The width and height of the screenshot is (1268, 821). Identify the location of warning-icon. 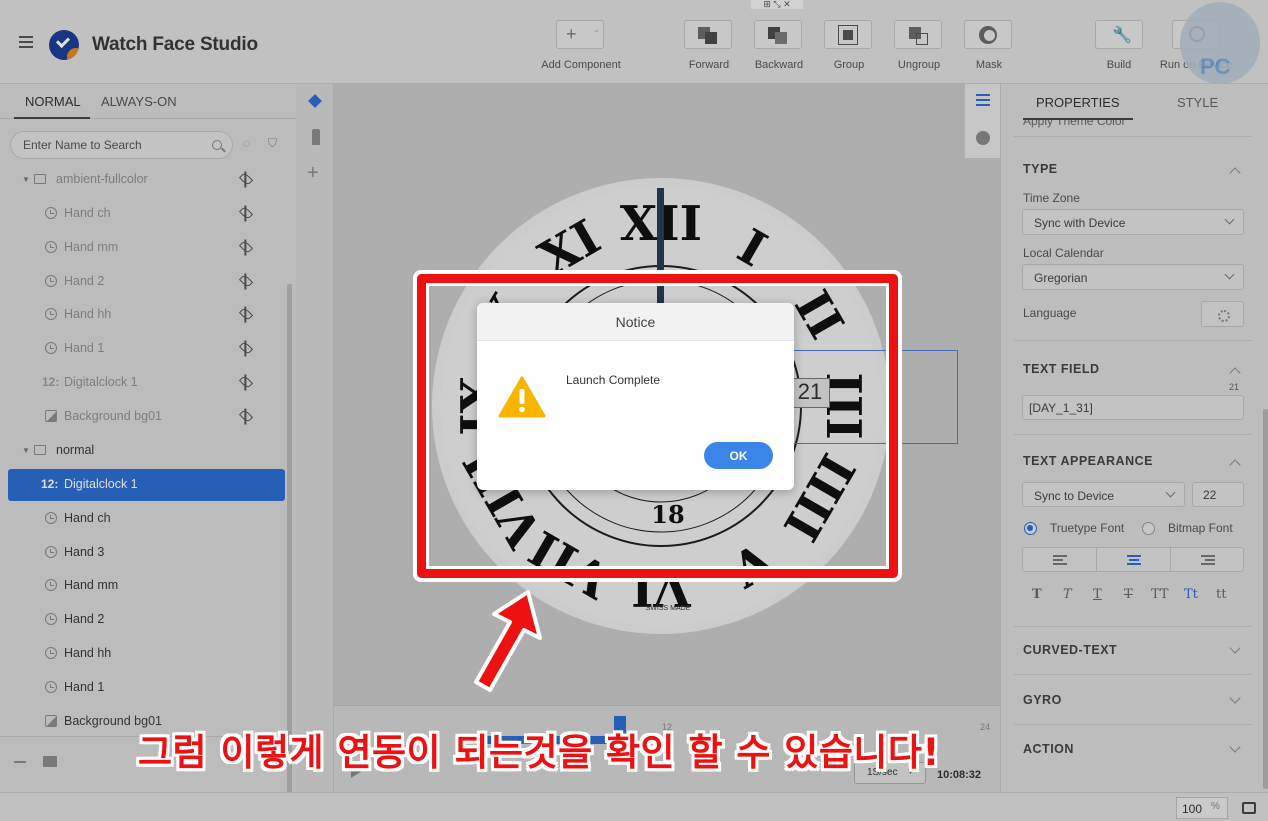
(522, 397).